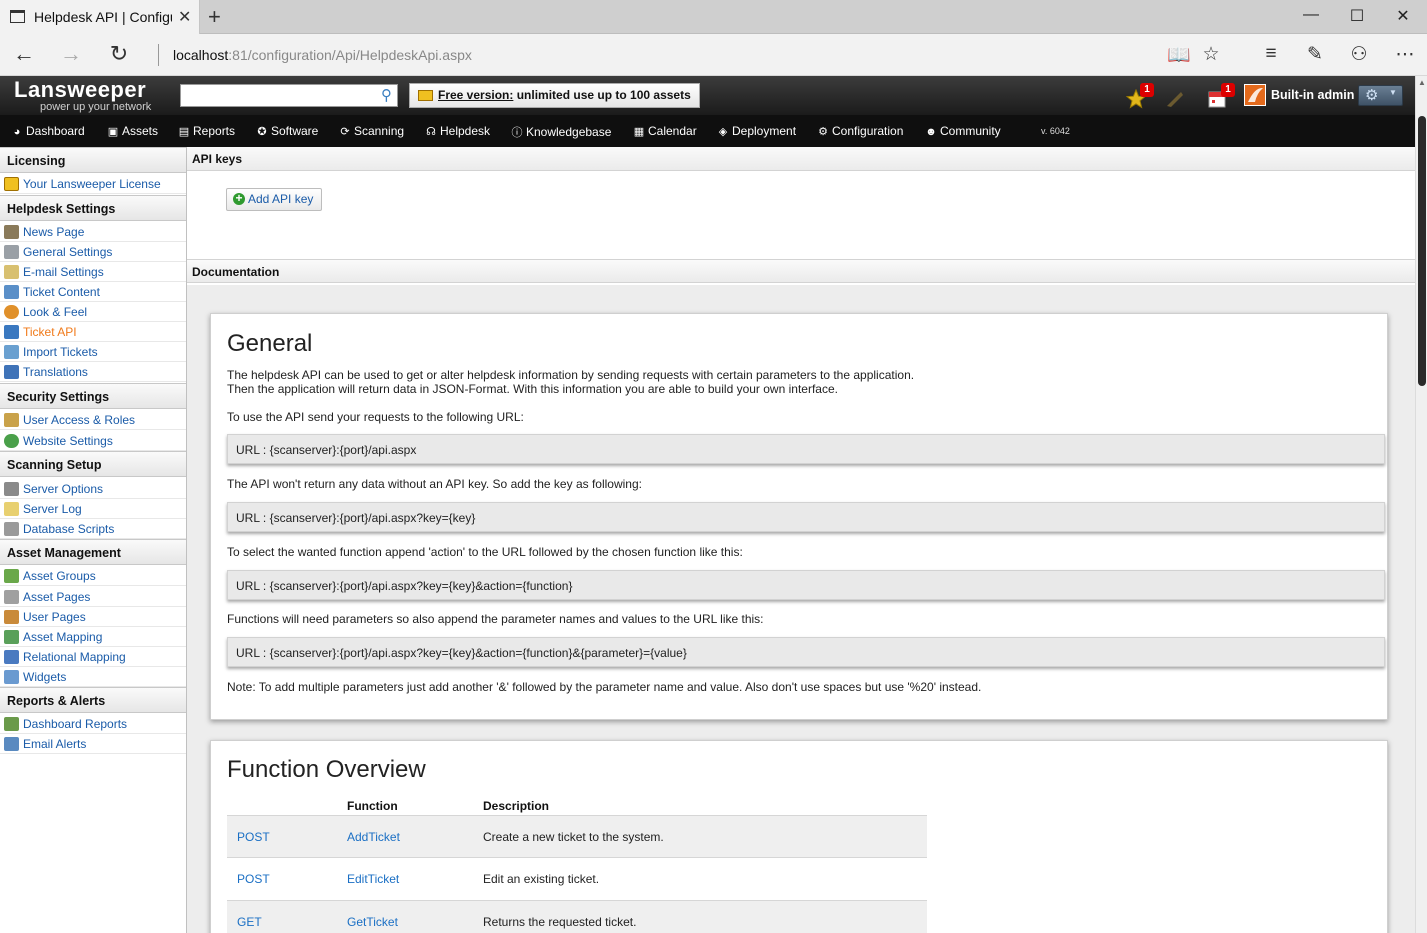  Describe the element at coordinates (93, 420) in the screenshot. I see `sidebar-item-user-access: User Access & Roles` at that location.